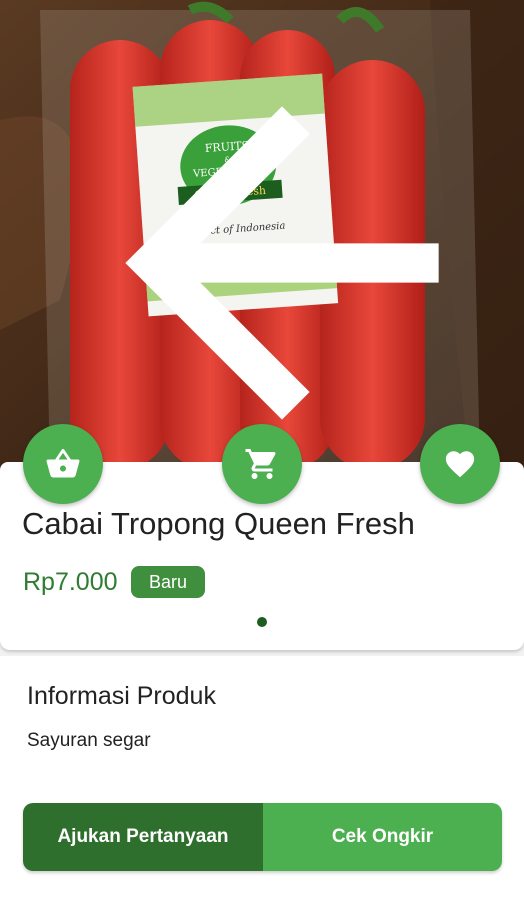 This screenshot has width=524, height=900. I want to click on product-title: Cabai Tropong Queen Fresh, so click(218, 523).